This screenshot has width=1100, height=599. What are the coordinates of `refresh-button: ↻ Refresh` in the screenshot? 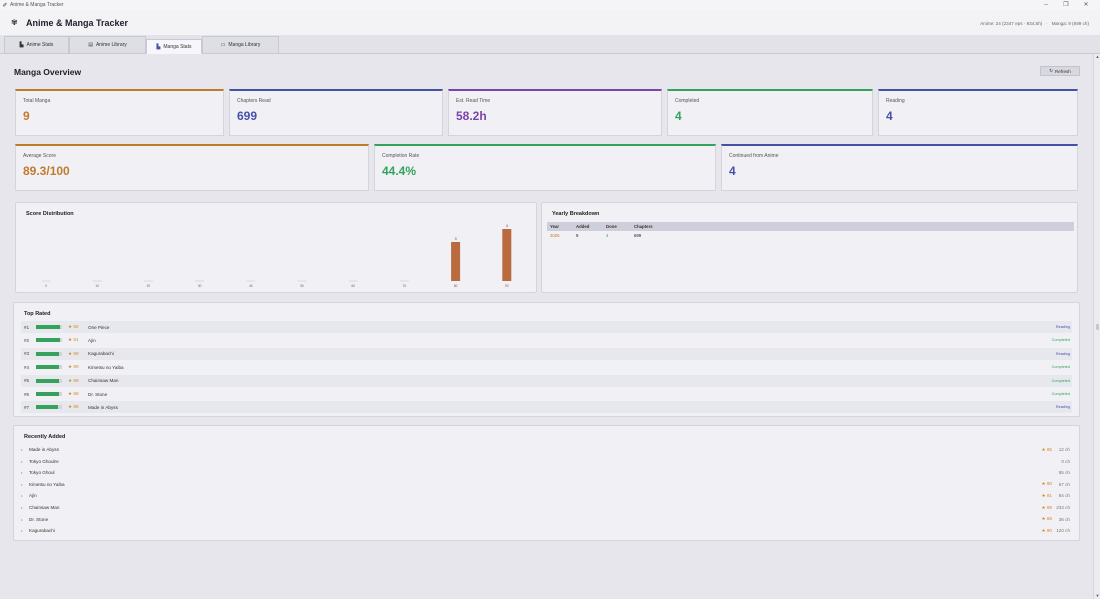 It's located at (1060, 71).